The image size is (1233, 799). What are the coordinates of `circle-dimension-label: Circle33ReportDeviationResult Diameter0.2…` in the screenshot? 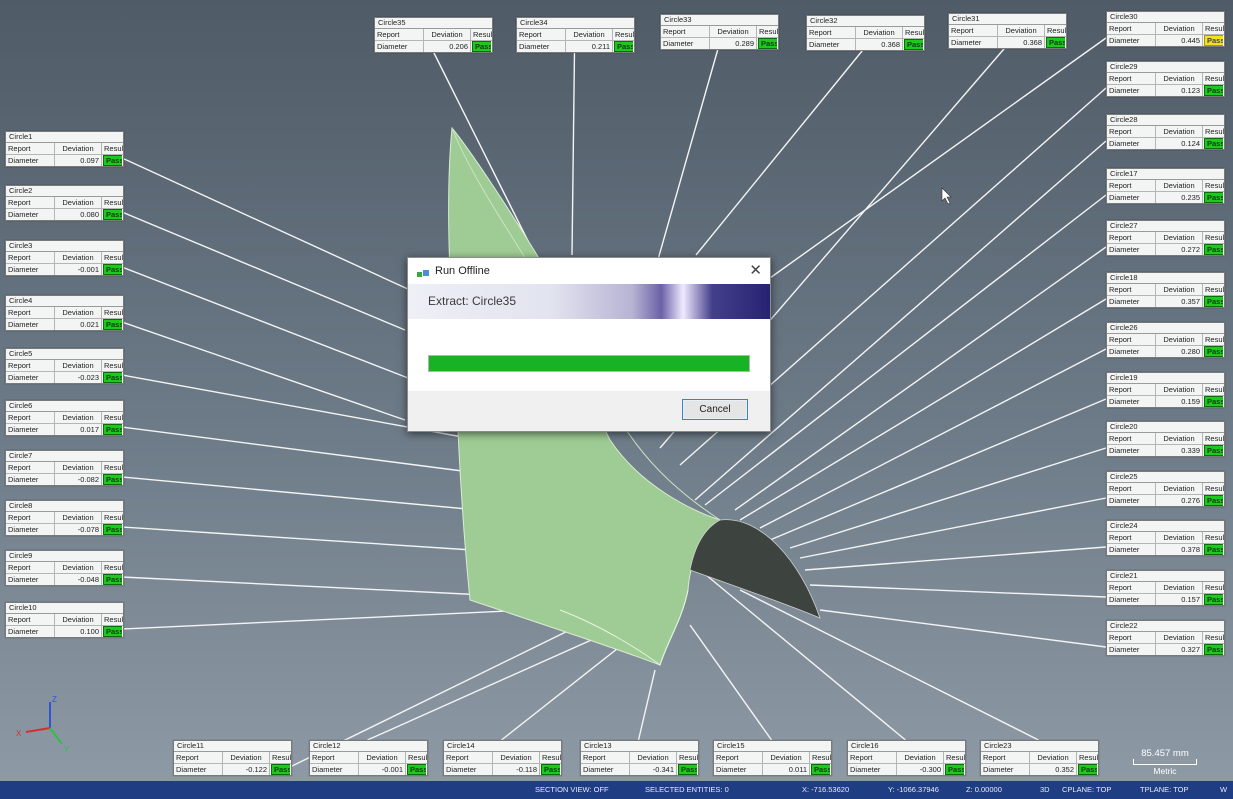 It's located at (719, 32).